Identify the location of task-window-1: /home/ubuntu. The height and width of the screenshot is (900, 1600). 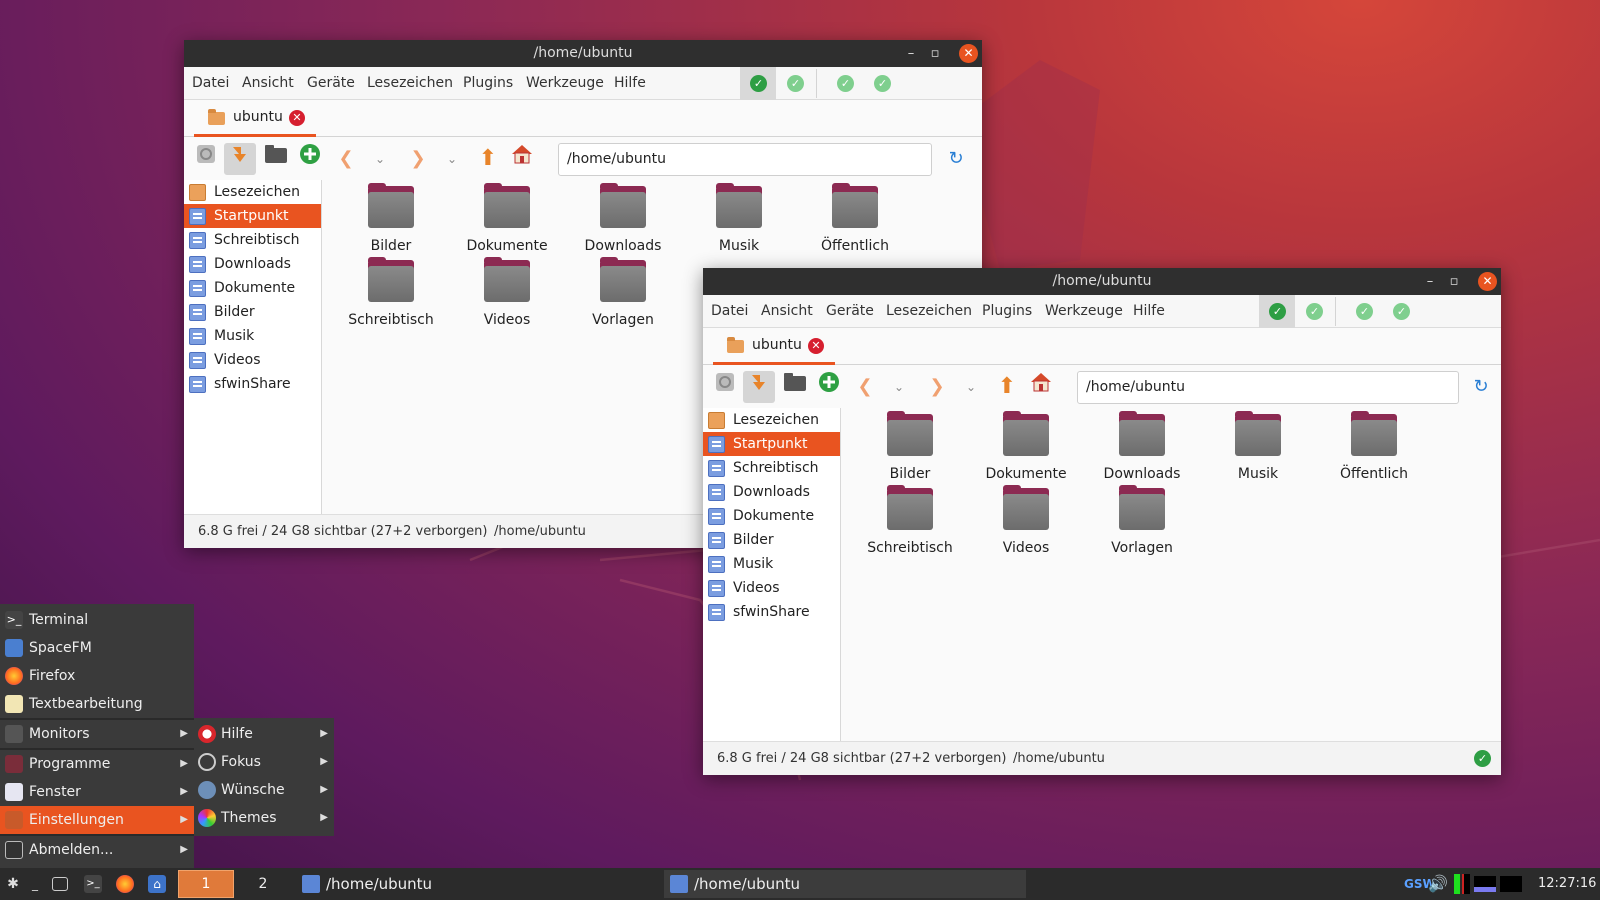
(476, 884).